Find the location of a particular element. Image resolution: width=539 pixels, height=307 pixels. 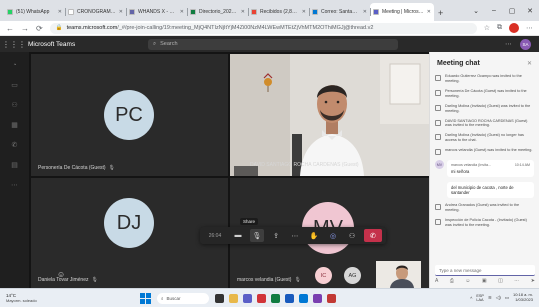

app-launcher-icon: ⋮⋮⋮ is located at coordinates (14, 44).